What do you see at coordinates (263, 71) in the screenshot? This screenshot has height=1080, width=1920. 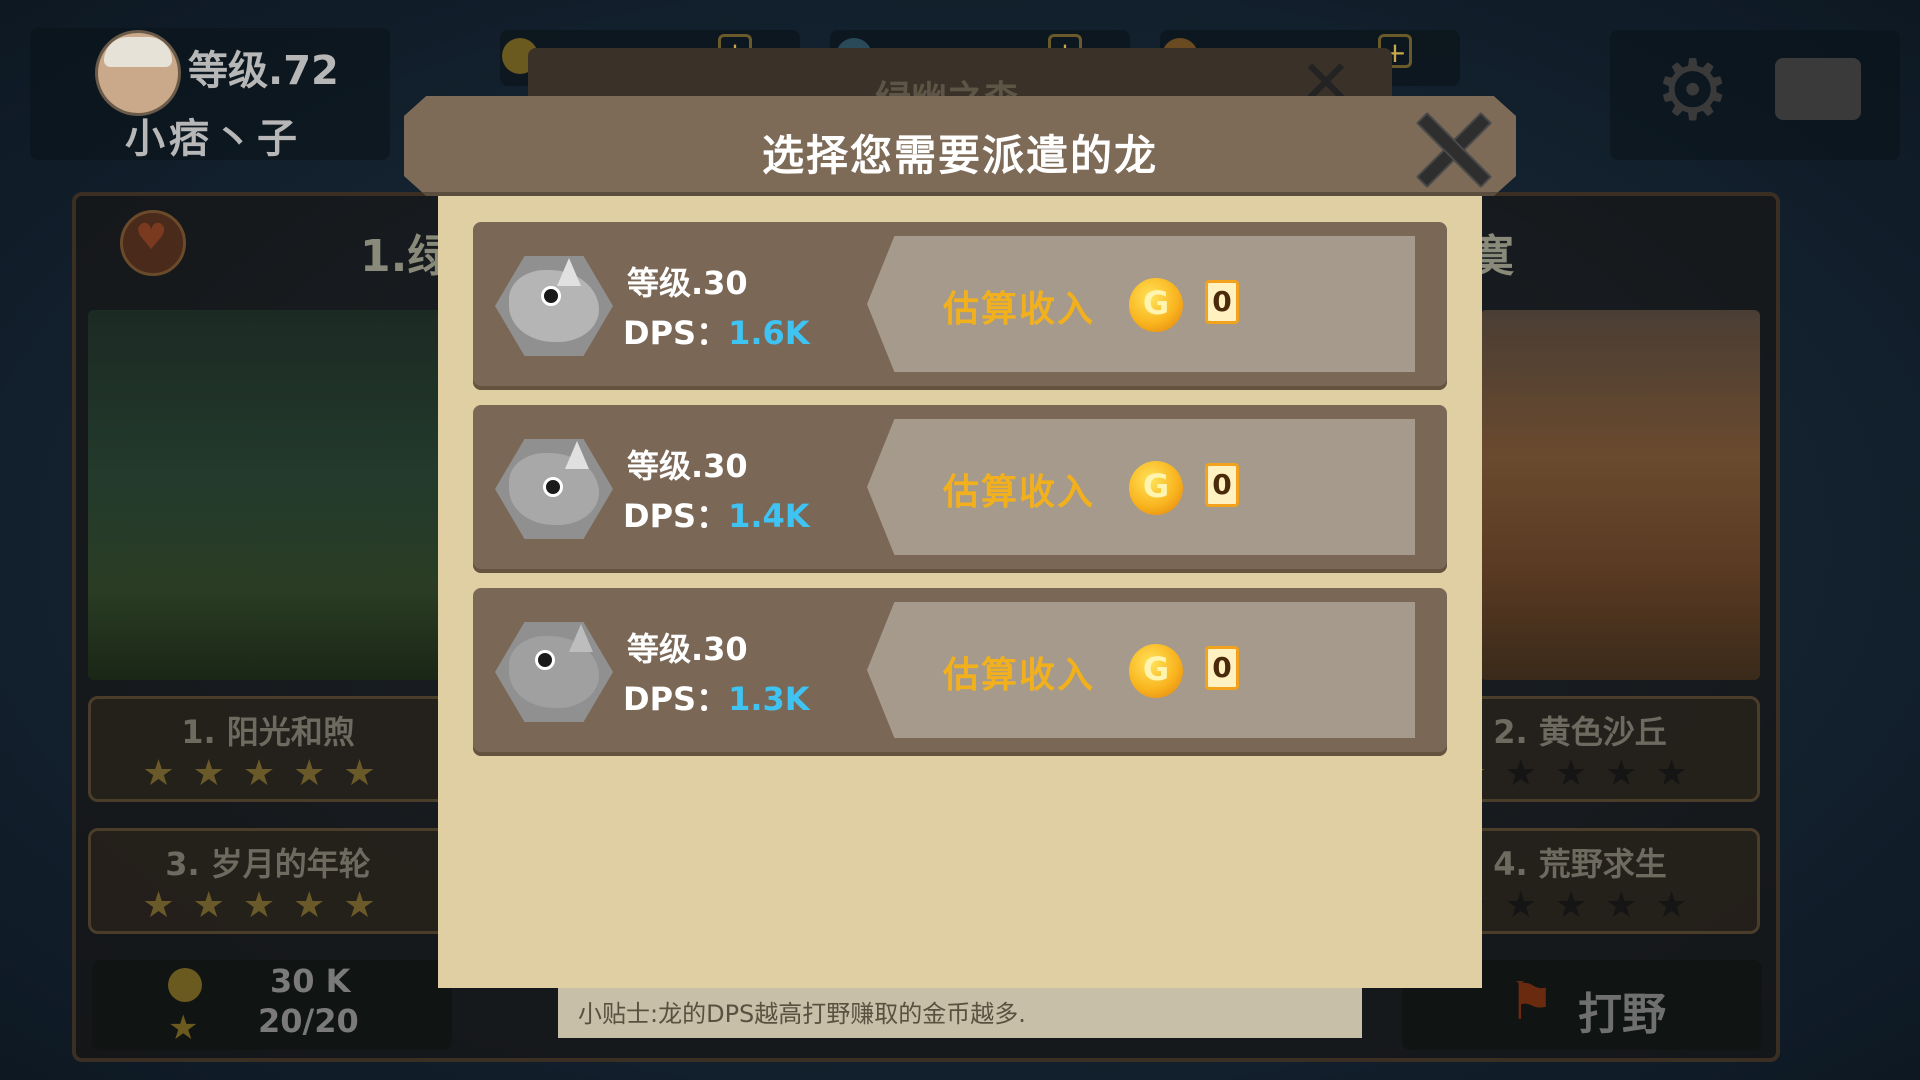 I see `player-level: 等级.72` at bounding box center [263, 71].